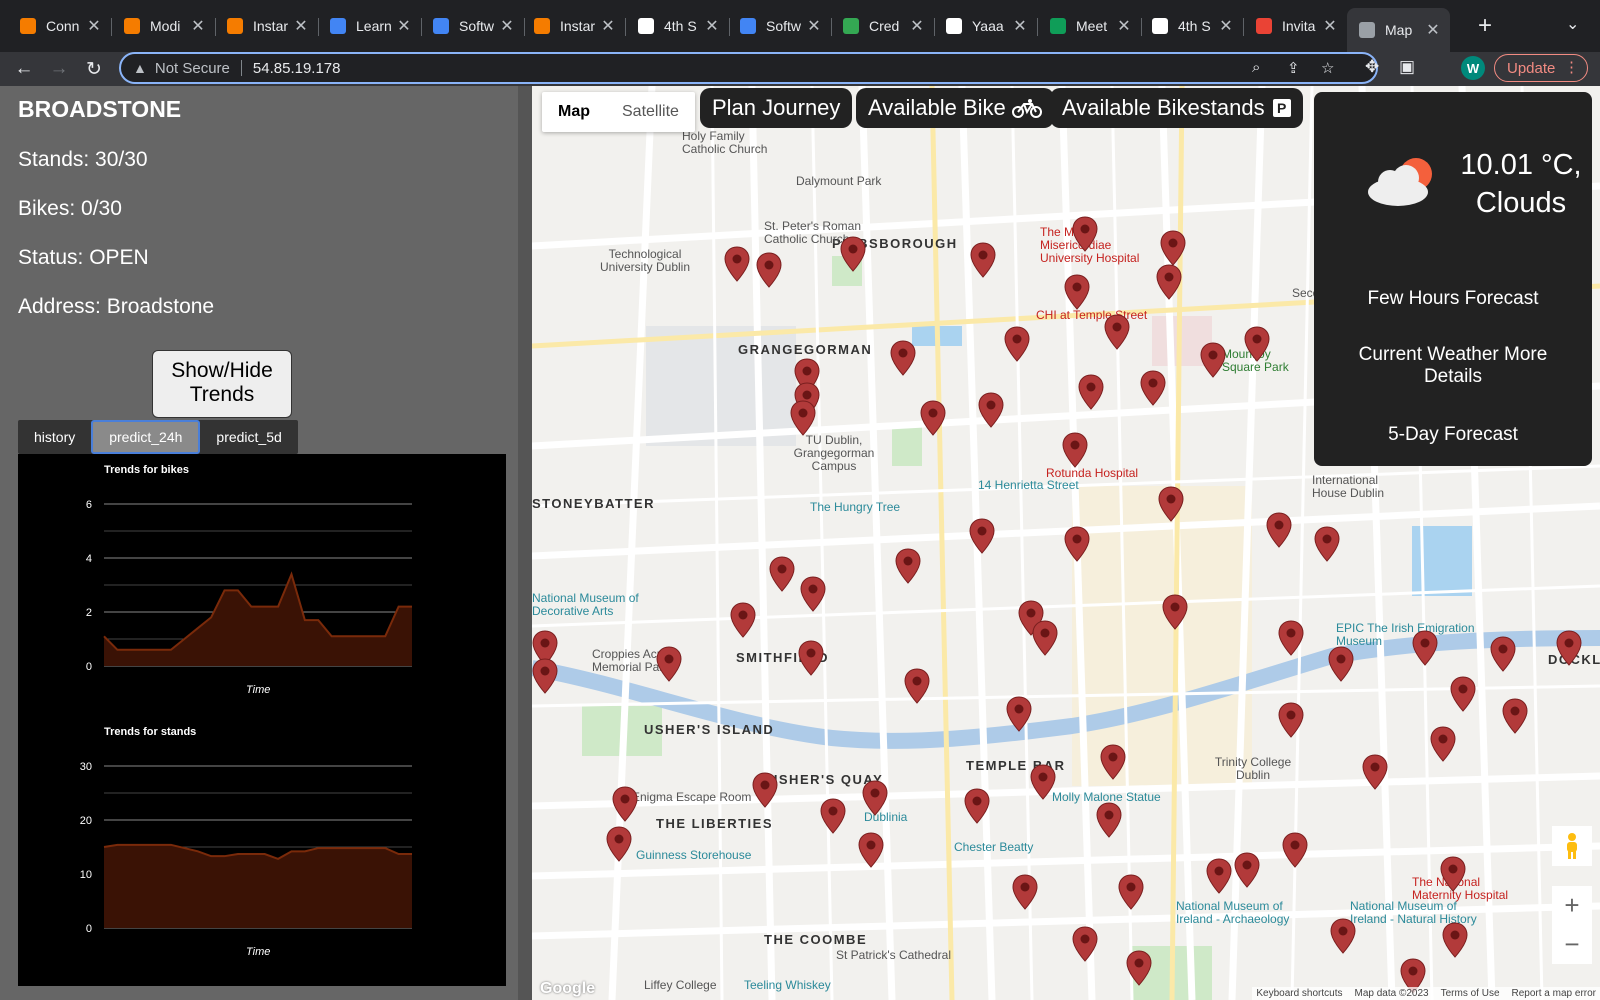 This screenshot has width=1600, height=1000. What do you see at coordinates (1191, 26) in the screenshot?
I see `browser-tab: 4th S ✕` at bounding box center [1191, 26].